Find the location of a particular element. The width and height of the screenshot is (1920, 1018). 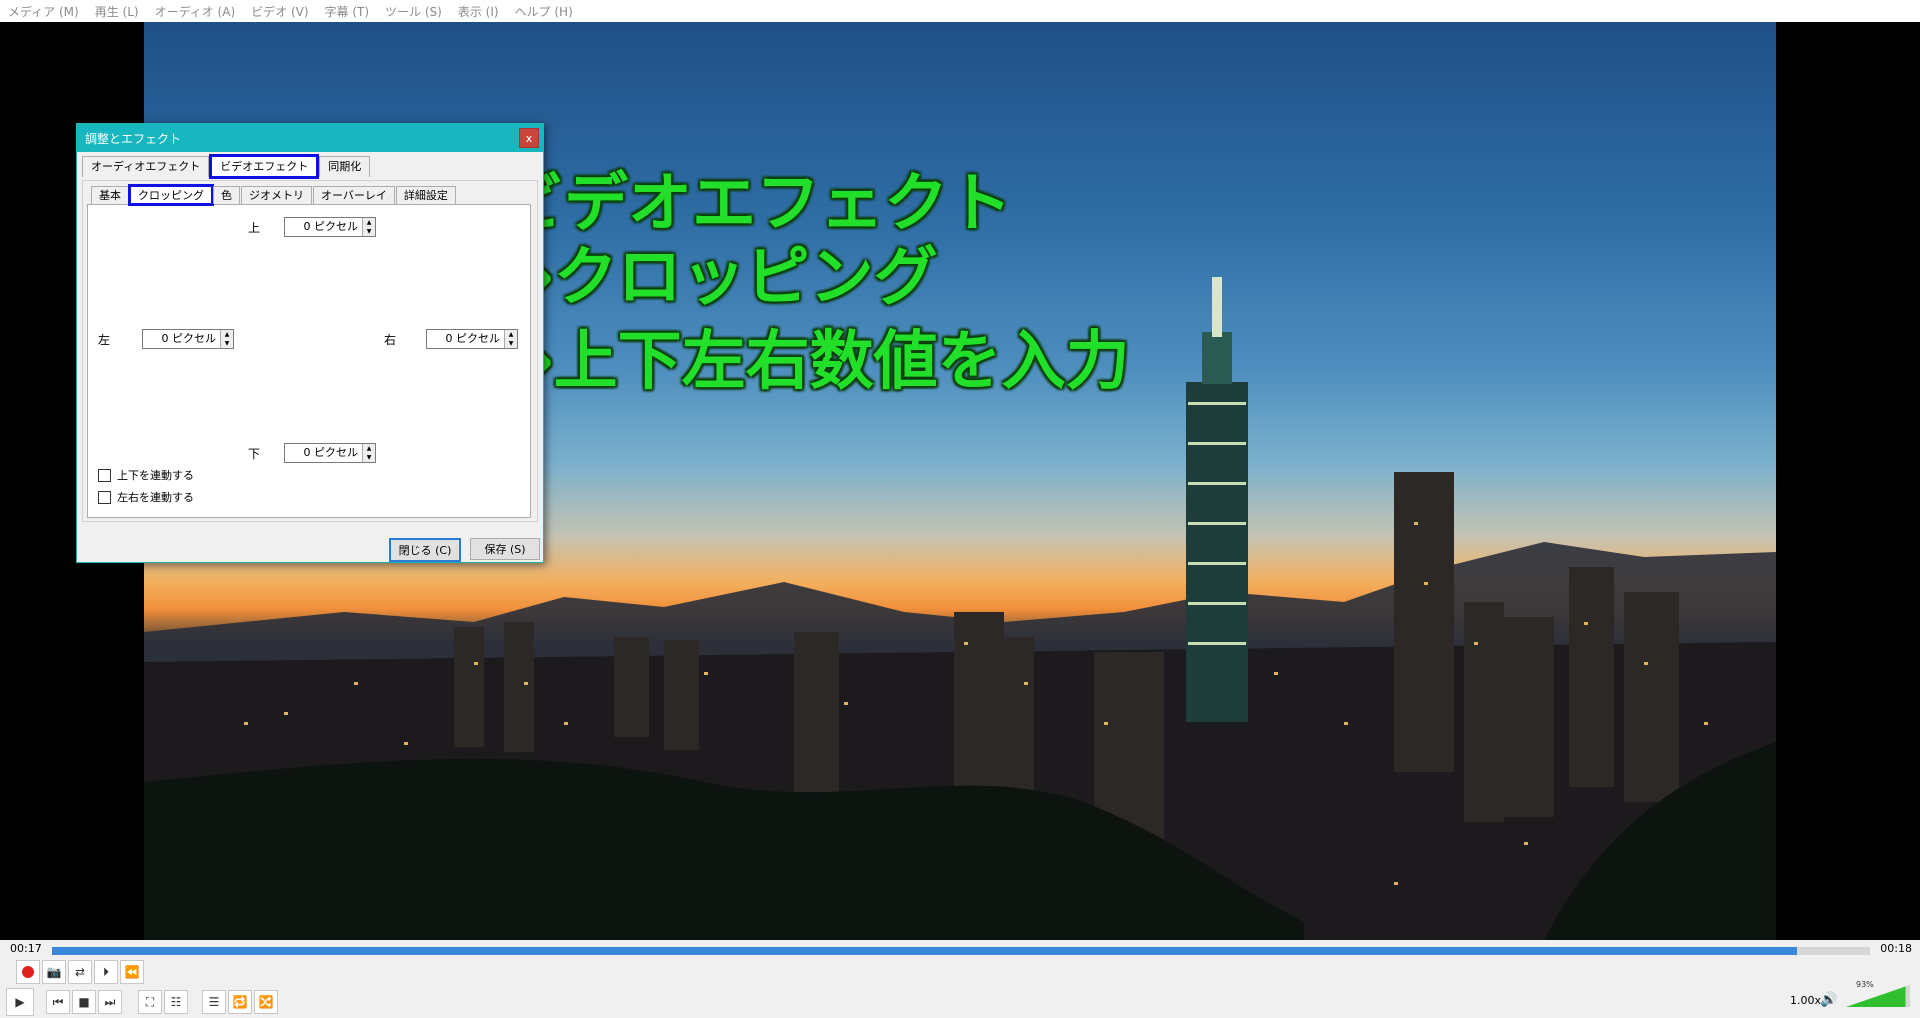

tab-video-effects: ビデオエフェクト is located at coordinates (264, 166).